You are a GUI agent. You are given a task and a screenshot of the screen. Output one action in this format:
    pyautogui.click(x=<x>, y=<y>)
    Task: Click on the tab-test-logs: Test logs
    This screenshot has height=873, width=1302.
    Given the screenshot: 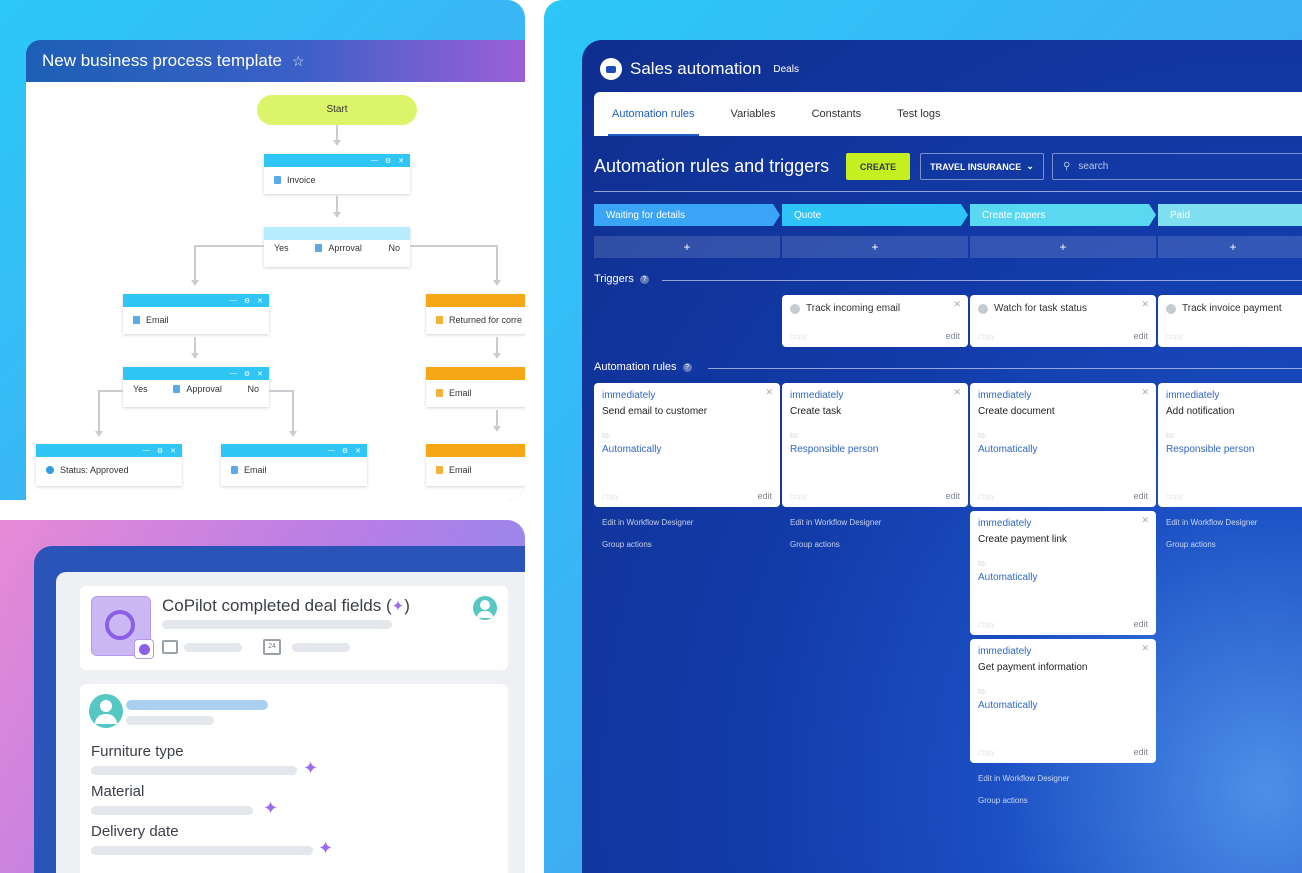 What is the action you would take?
    pyautogui.click(x=918, y=114)
    